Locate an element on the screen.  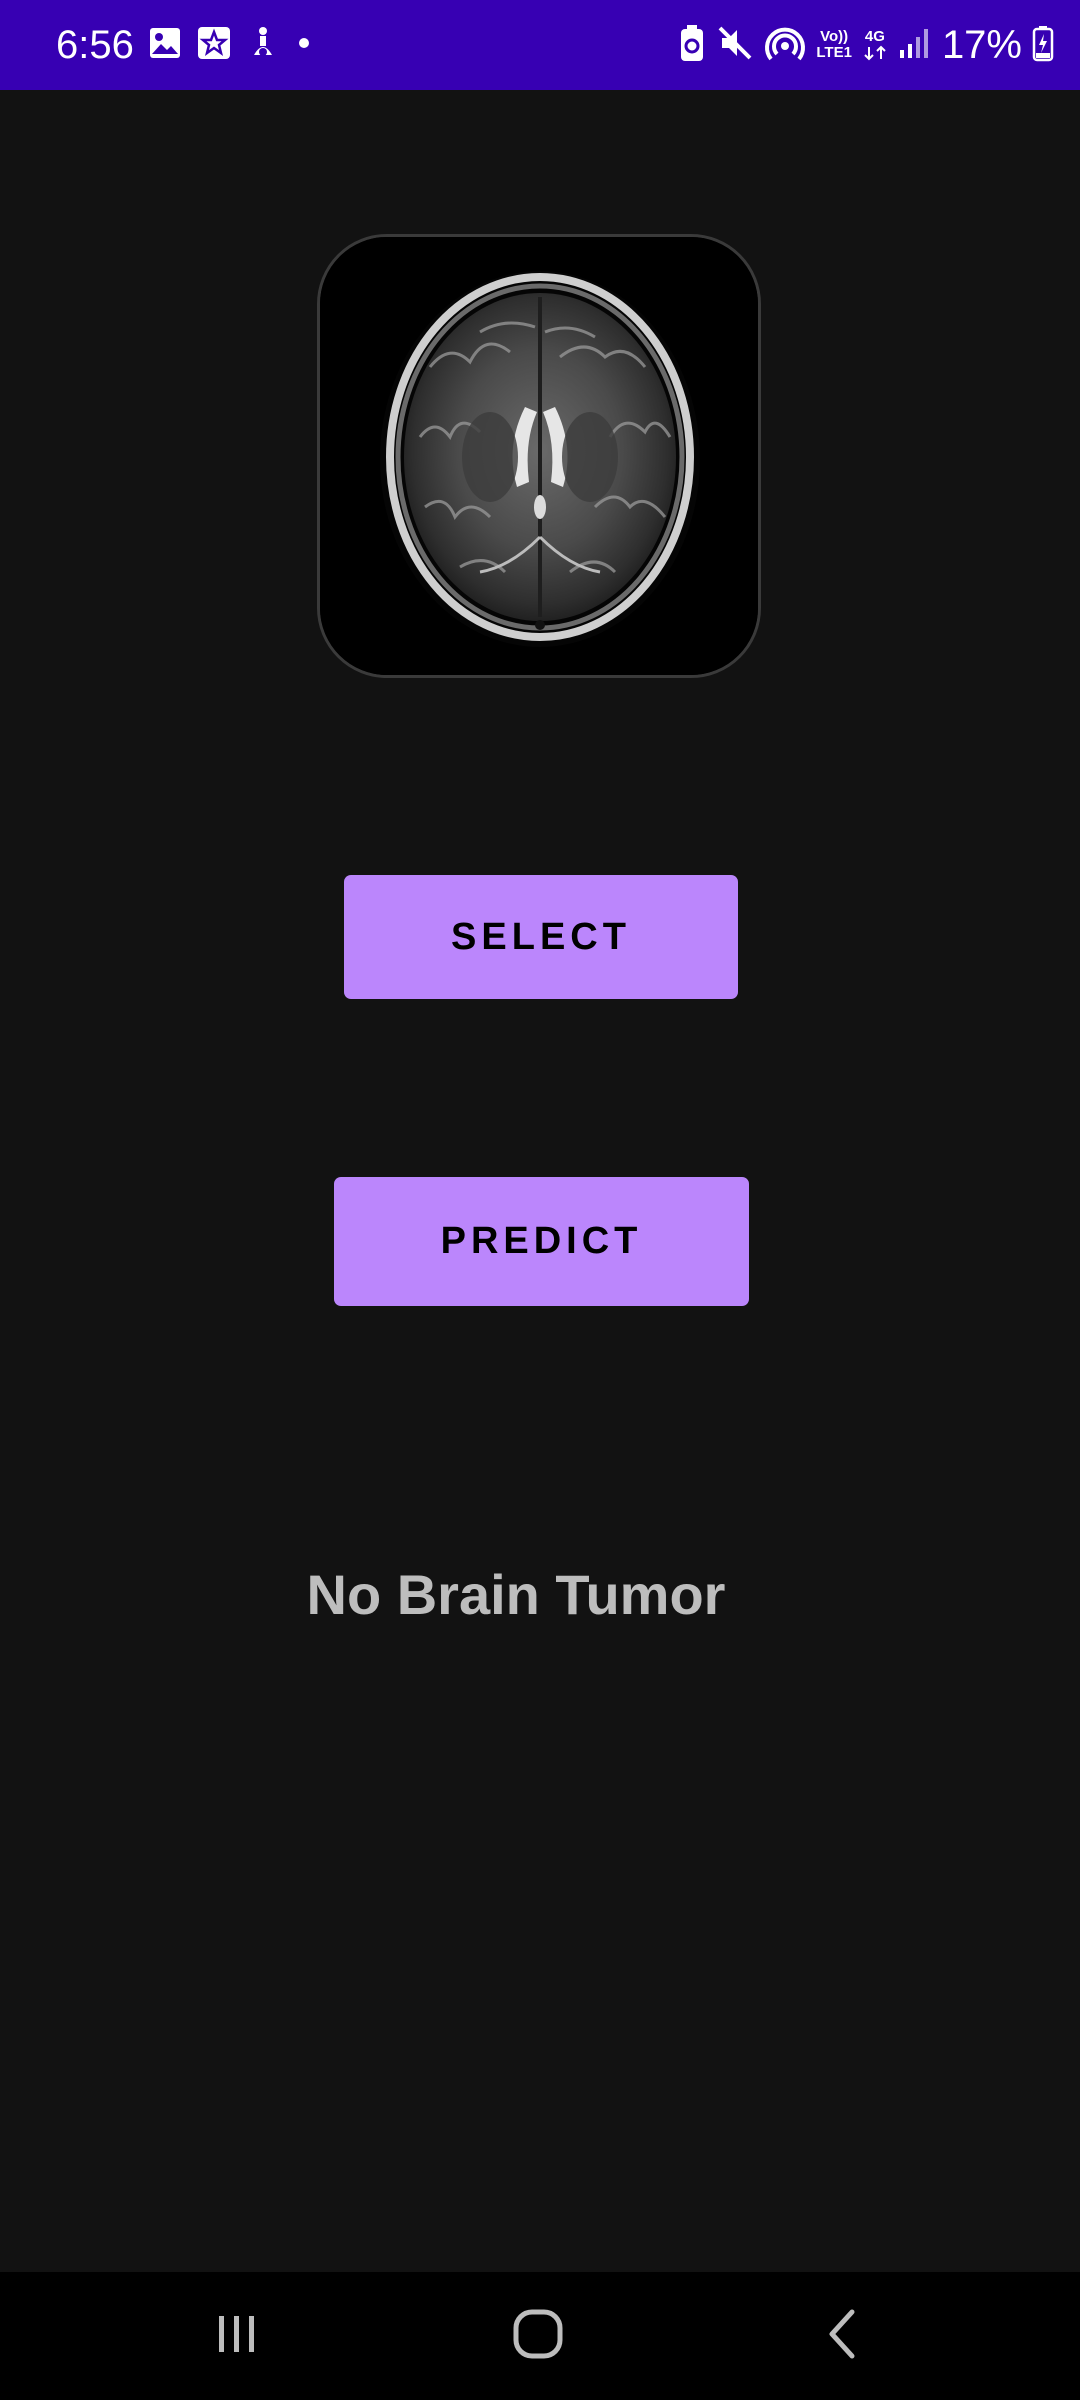
battery-saver-icon is located at coordinates (692, 45).